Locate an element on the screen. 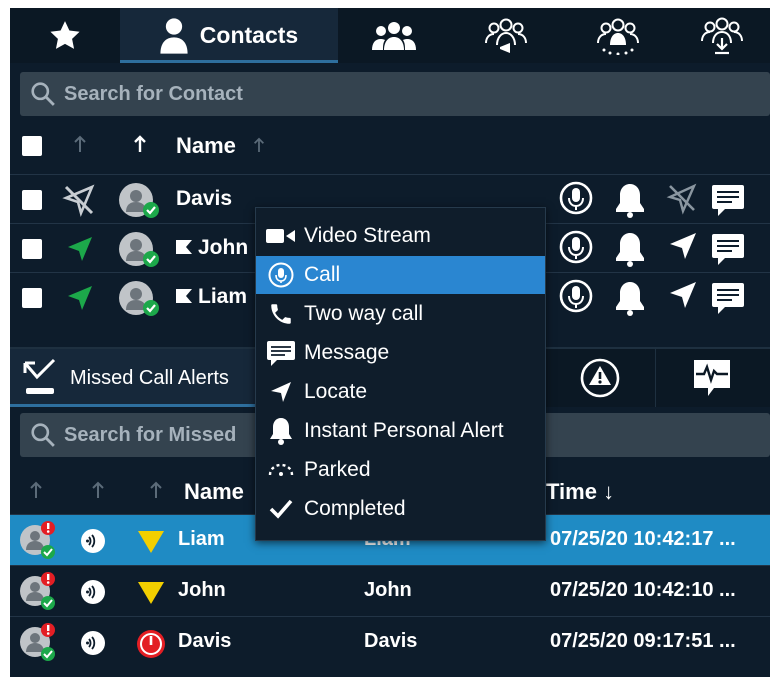 This screenshot has width=770, height=677. missed-name: John is located at coordinates (202, 590).